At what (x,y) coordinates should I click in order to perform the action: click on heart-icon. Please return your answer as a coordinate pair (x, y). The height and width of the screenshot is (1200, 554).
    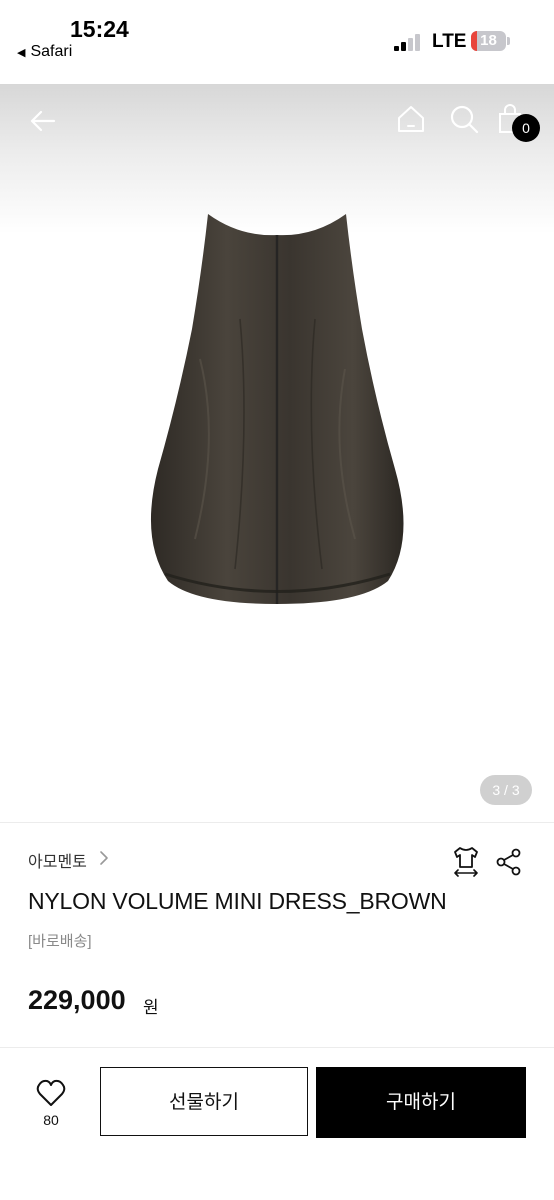
    Looking at the image, I should click on (51, 1092).